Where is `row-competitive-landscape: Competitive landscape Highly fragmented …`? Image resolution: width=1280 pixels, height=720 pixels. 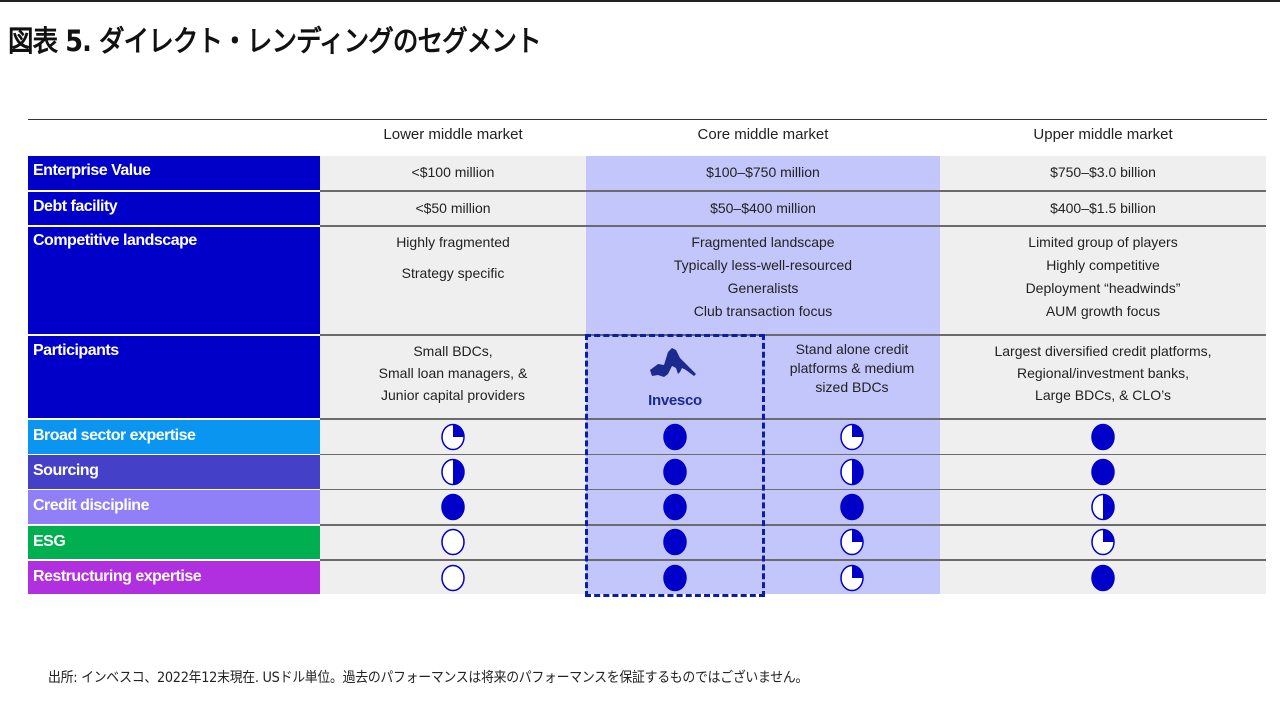
row-competitive-landscape: Competitive landscape Highly fragmented … is located at coordinates (647, 280).